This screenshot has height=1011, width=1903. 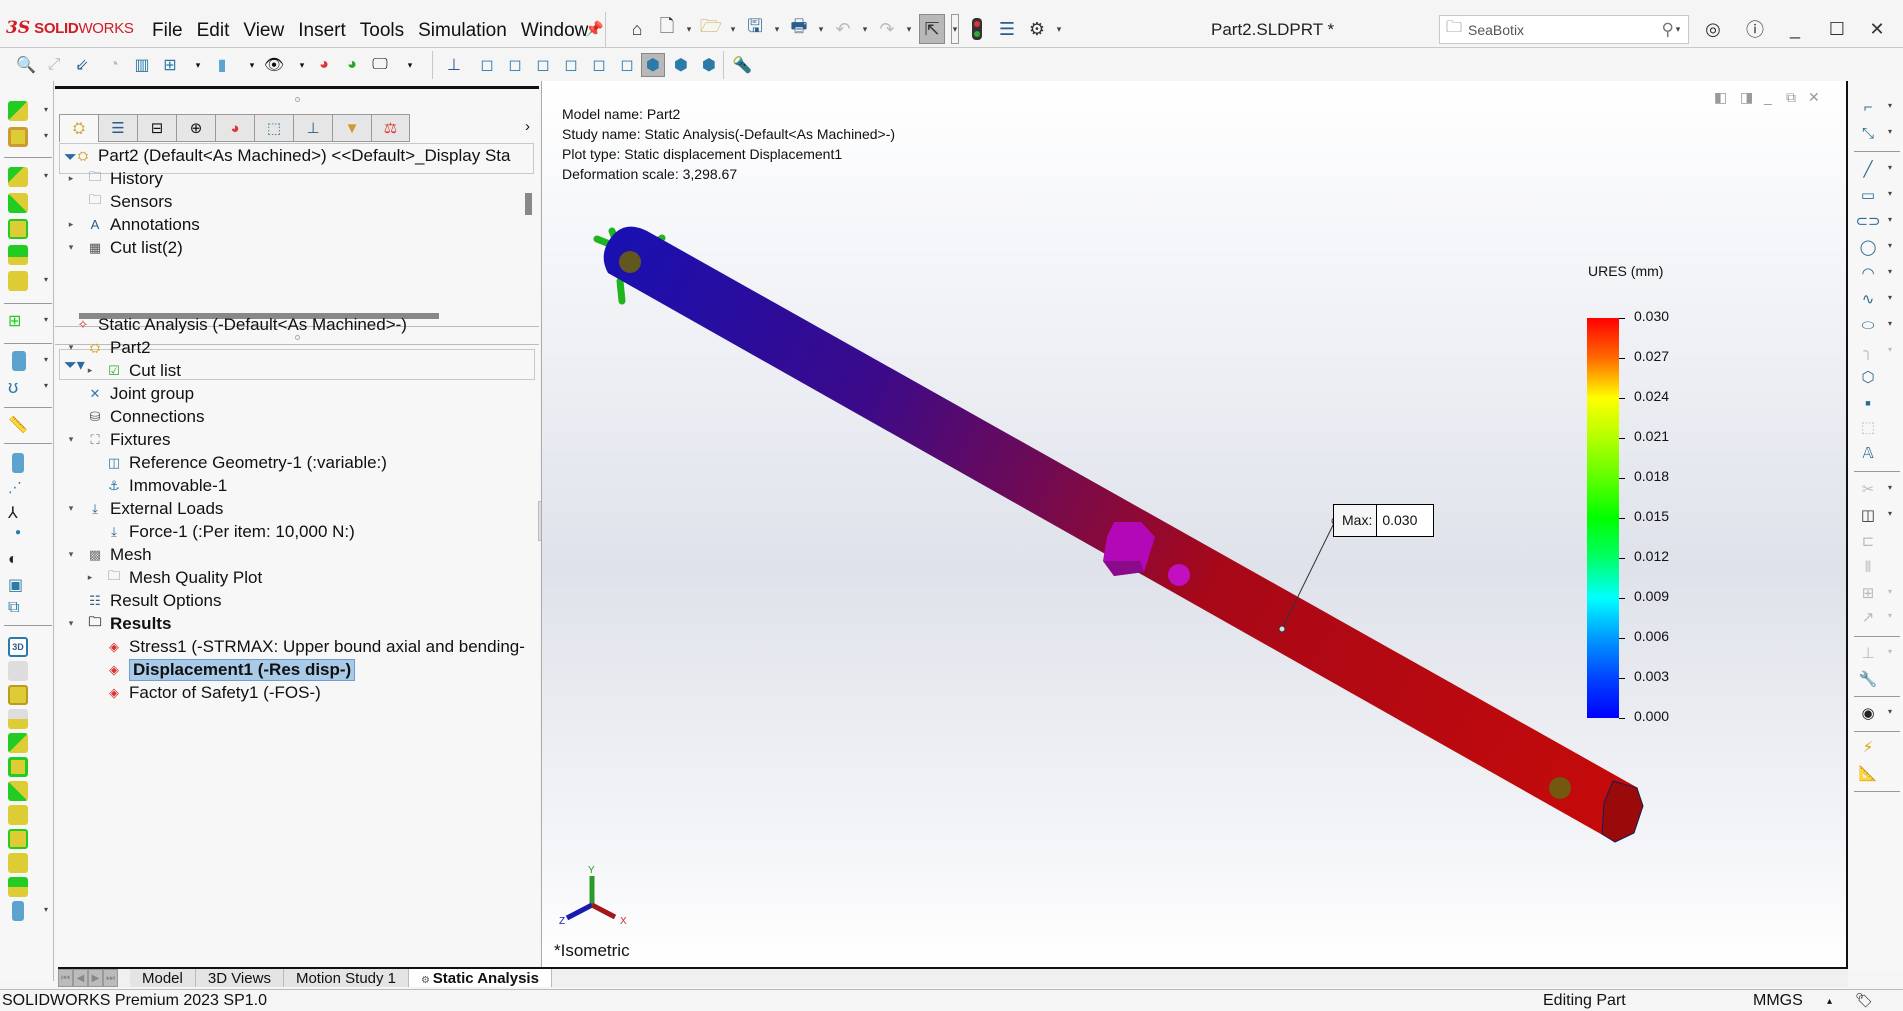 What do you see at coordinates (108, 347) in the screenshot?
I see `study-tree-item: ▾ ⛭ Part2` at bounding box center [108, 347].